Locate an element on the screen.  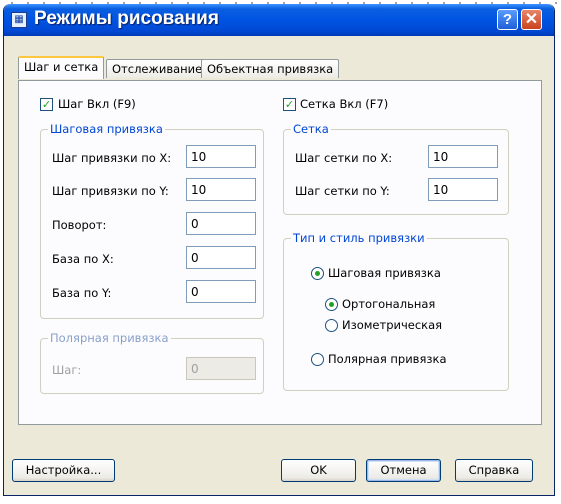
cancel-button: Отмена is located at coordinates (403, 470).